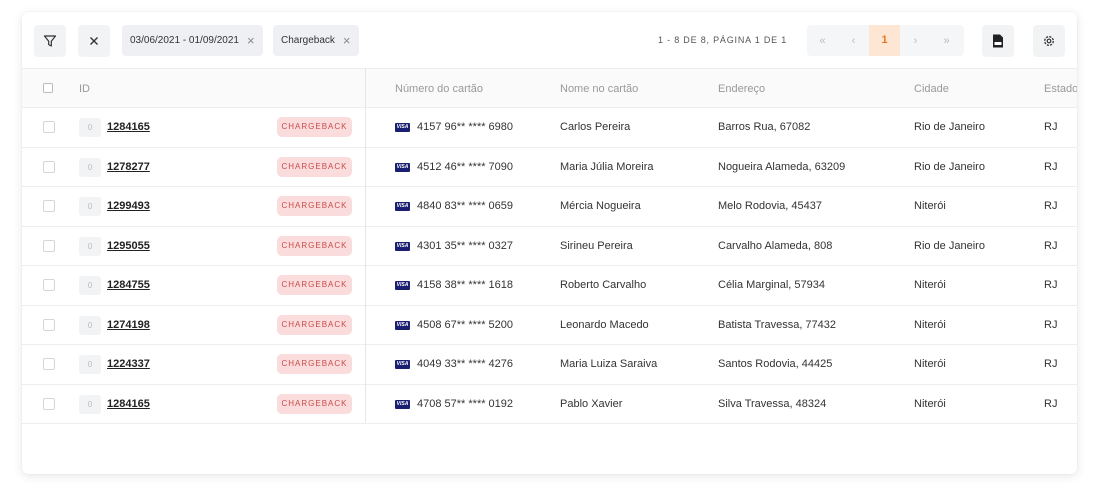  Describe the element at coordinates (465, 364) in the screenshot. I see `card-number: 4049 33** **** 4276` at that location.